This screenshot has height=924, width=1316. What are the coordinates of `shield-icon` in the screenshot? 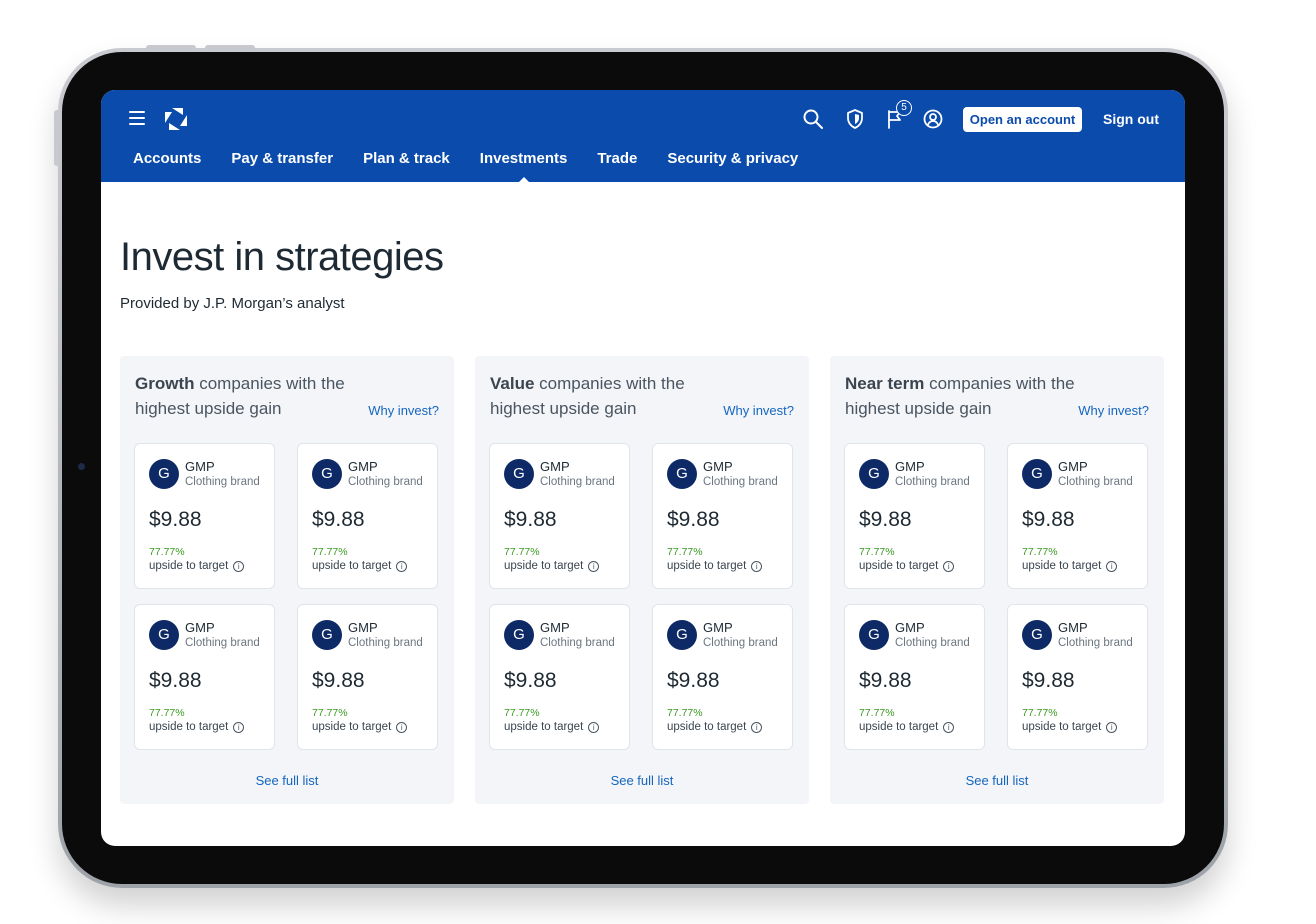 It's located at (855, 119).